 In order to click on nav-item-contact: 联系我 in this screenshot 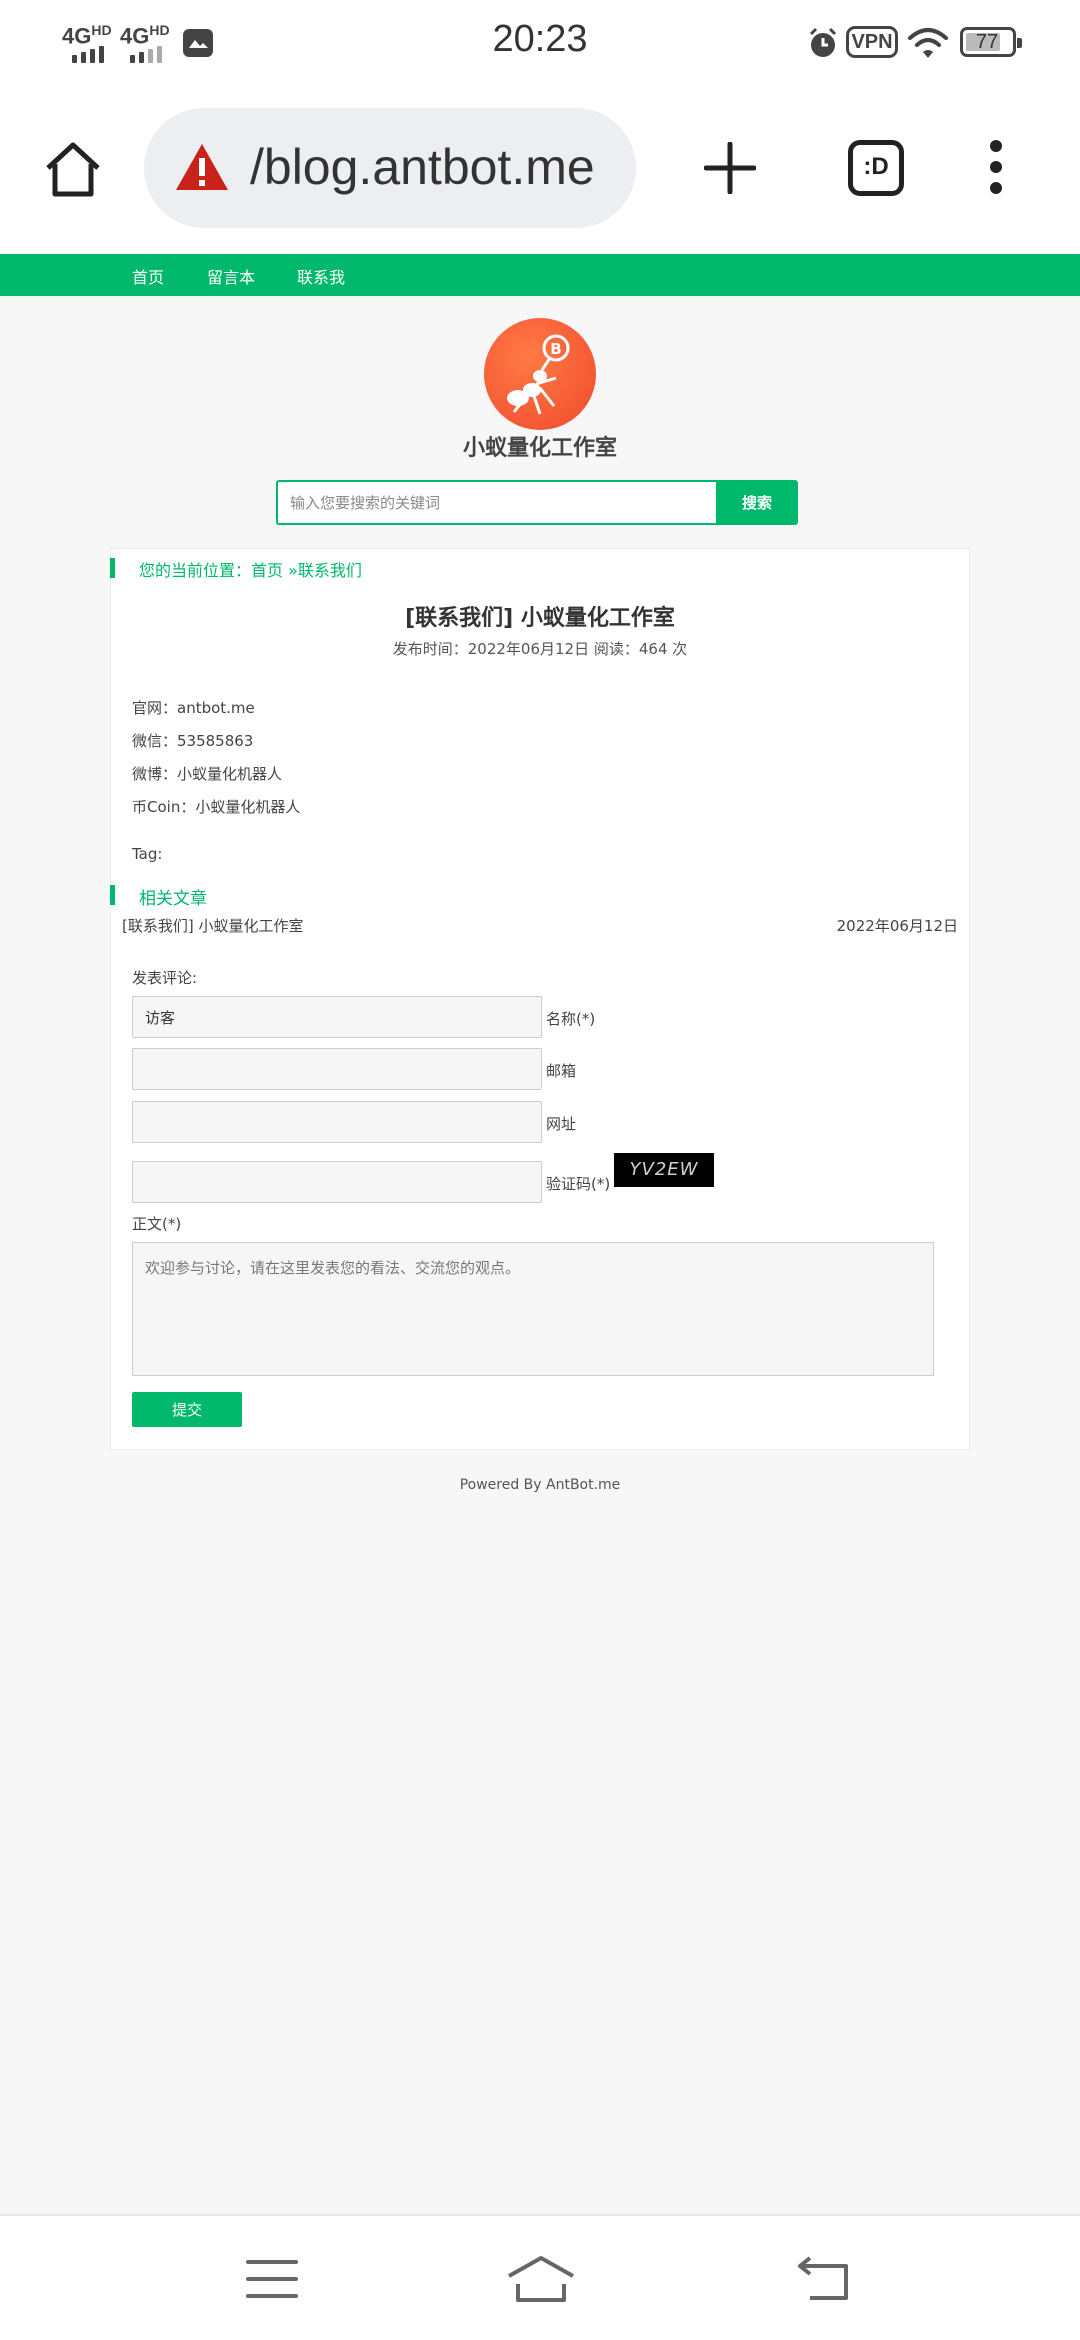, I will do `click(321, 276)`.